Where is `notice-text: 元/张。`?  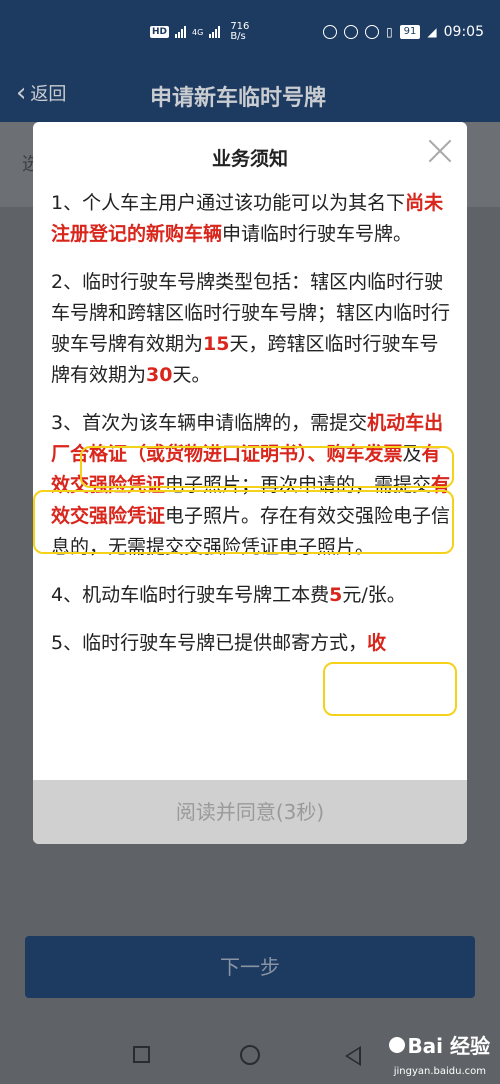
notice-text: 元/张。 is located at coordinates (374, 595).